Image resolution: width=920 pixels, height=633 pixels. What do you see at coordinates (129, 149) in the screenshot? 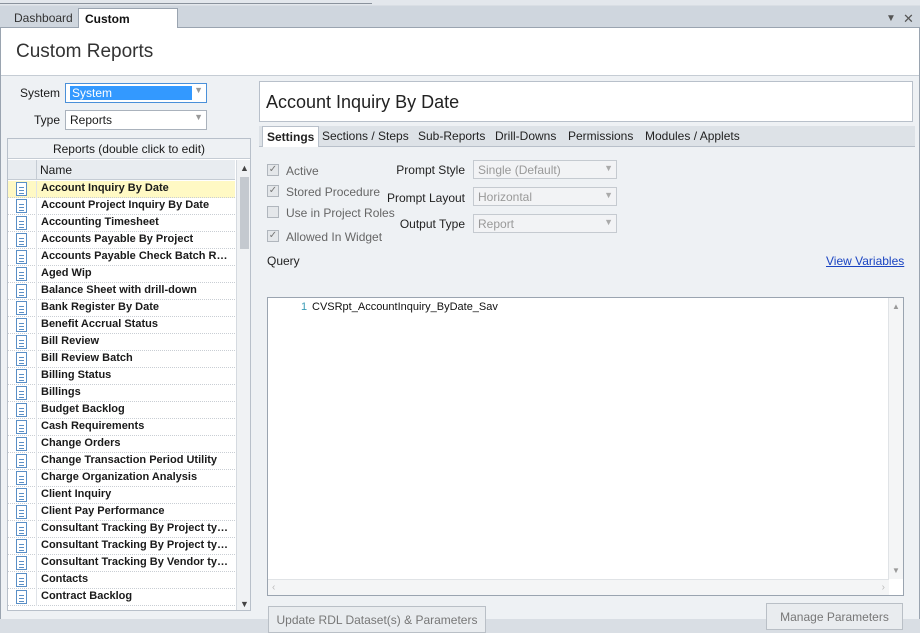
I see `grid-caption: Reports (double click to edit)` at bounding box center [129, 149].